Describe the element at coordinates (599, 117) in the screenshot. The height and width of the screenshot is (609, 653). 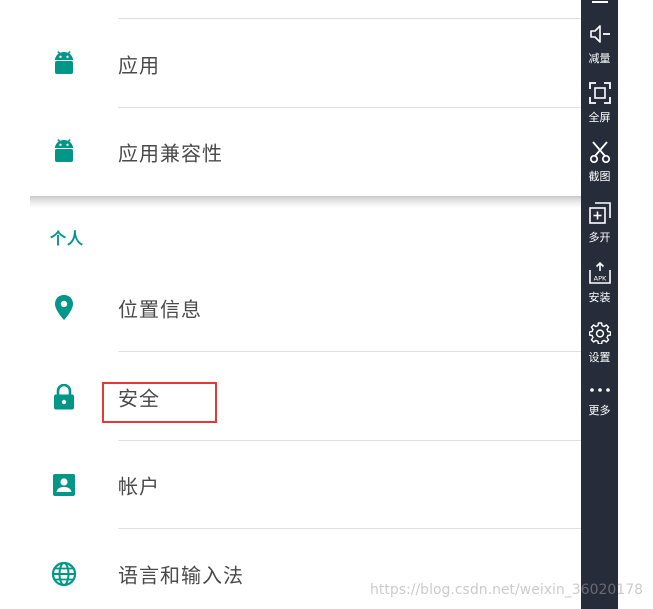
I see `tool-label: 全屏` at that location.